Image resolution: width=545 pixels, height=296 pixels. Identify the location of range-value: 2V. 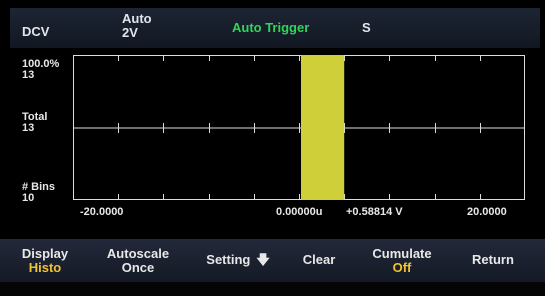
(130, 32).